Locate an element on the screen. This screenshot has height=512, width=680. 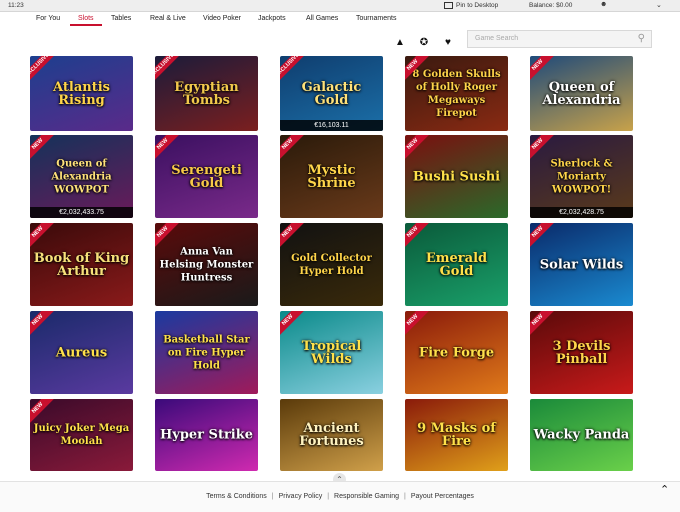
search-icon: ⚲ is located at coordinates (641, 38).